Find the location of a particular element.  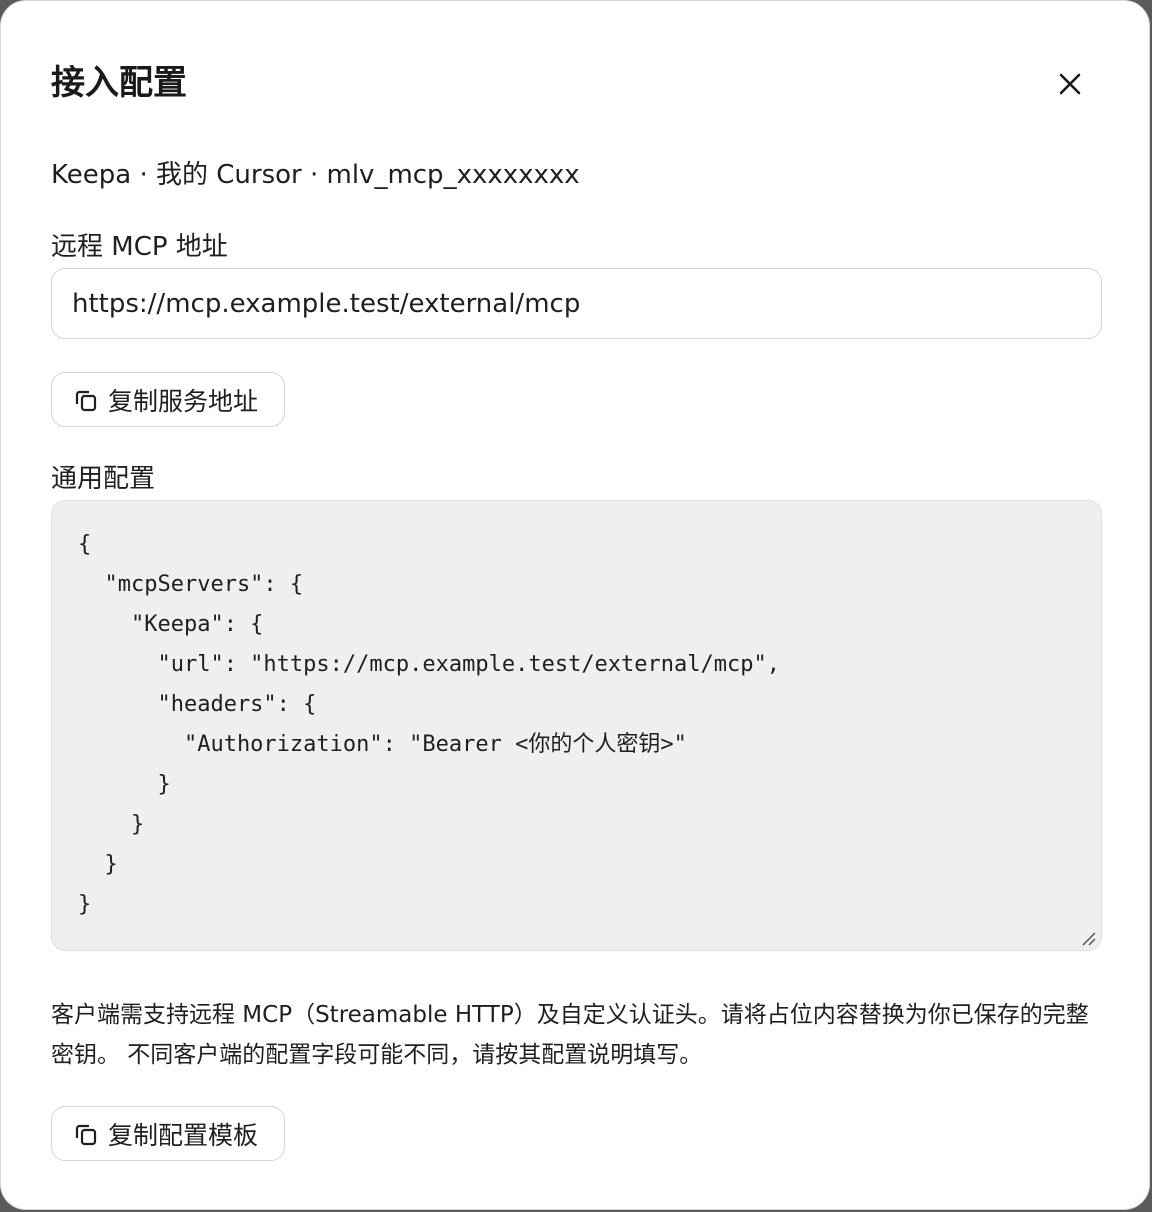

close-icon is located at coordinates (1070, 84).